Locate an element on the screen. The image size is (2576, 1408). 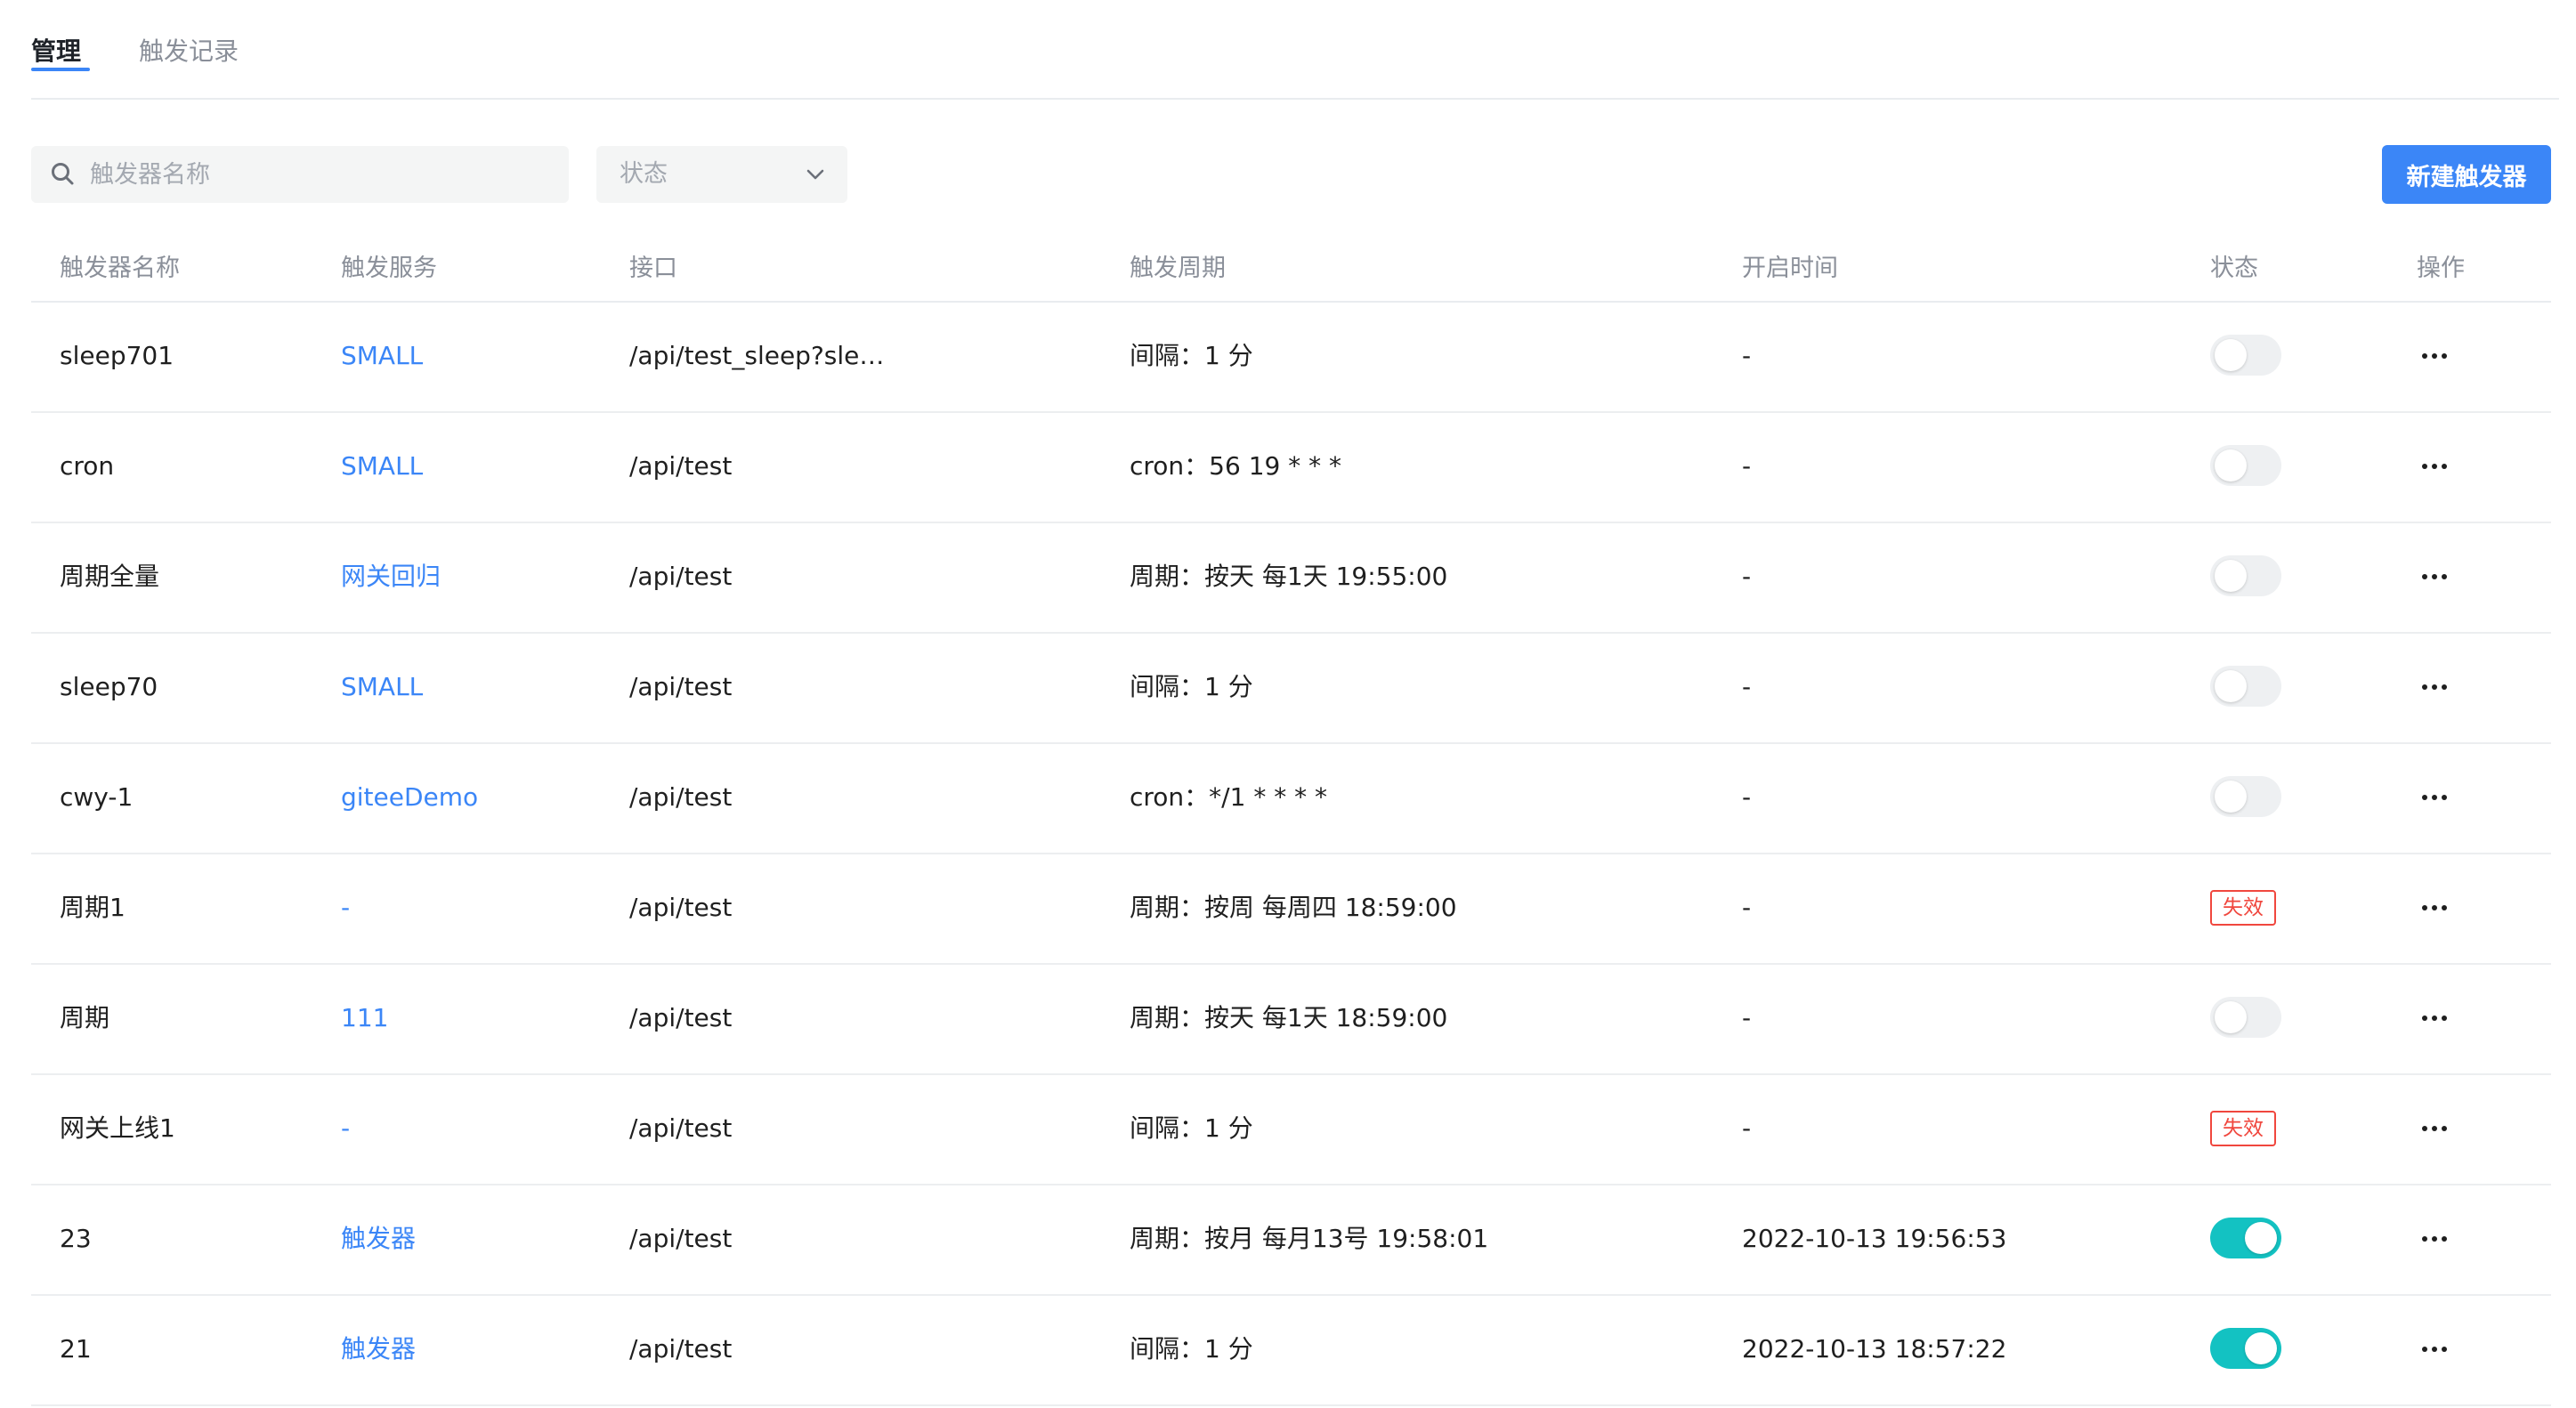
header-status: 状态 is located at coordinates (2234, 268).